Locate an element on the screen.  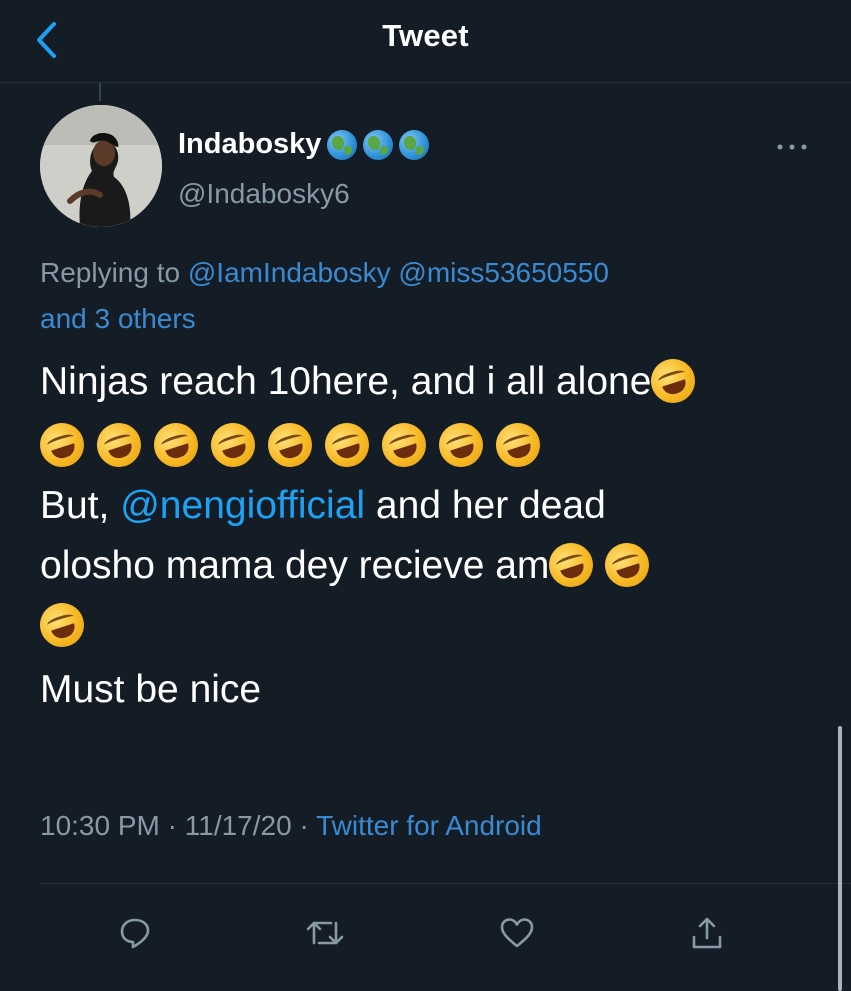
tweet-line-text: Must be nice is located at coordinates (151, 689).